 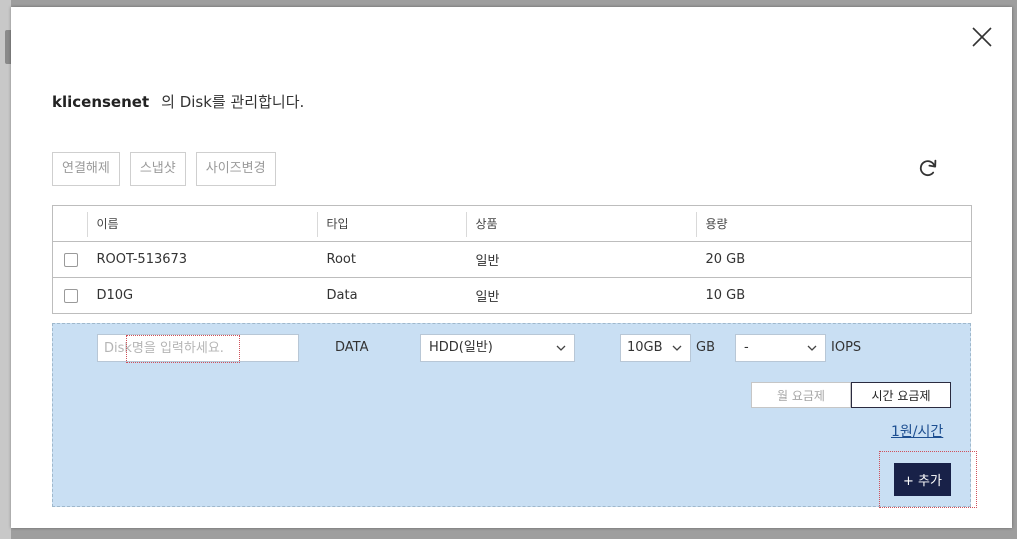 I want to click on resize-button: 사이즈변경, so click(x=235, y=169).